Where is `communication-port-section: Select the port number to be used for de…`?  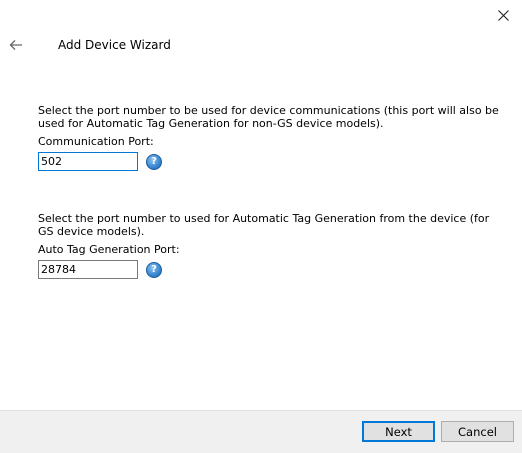 communication-port-section: Select the port number to be used for de… is located at coordinates (273, 137).